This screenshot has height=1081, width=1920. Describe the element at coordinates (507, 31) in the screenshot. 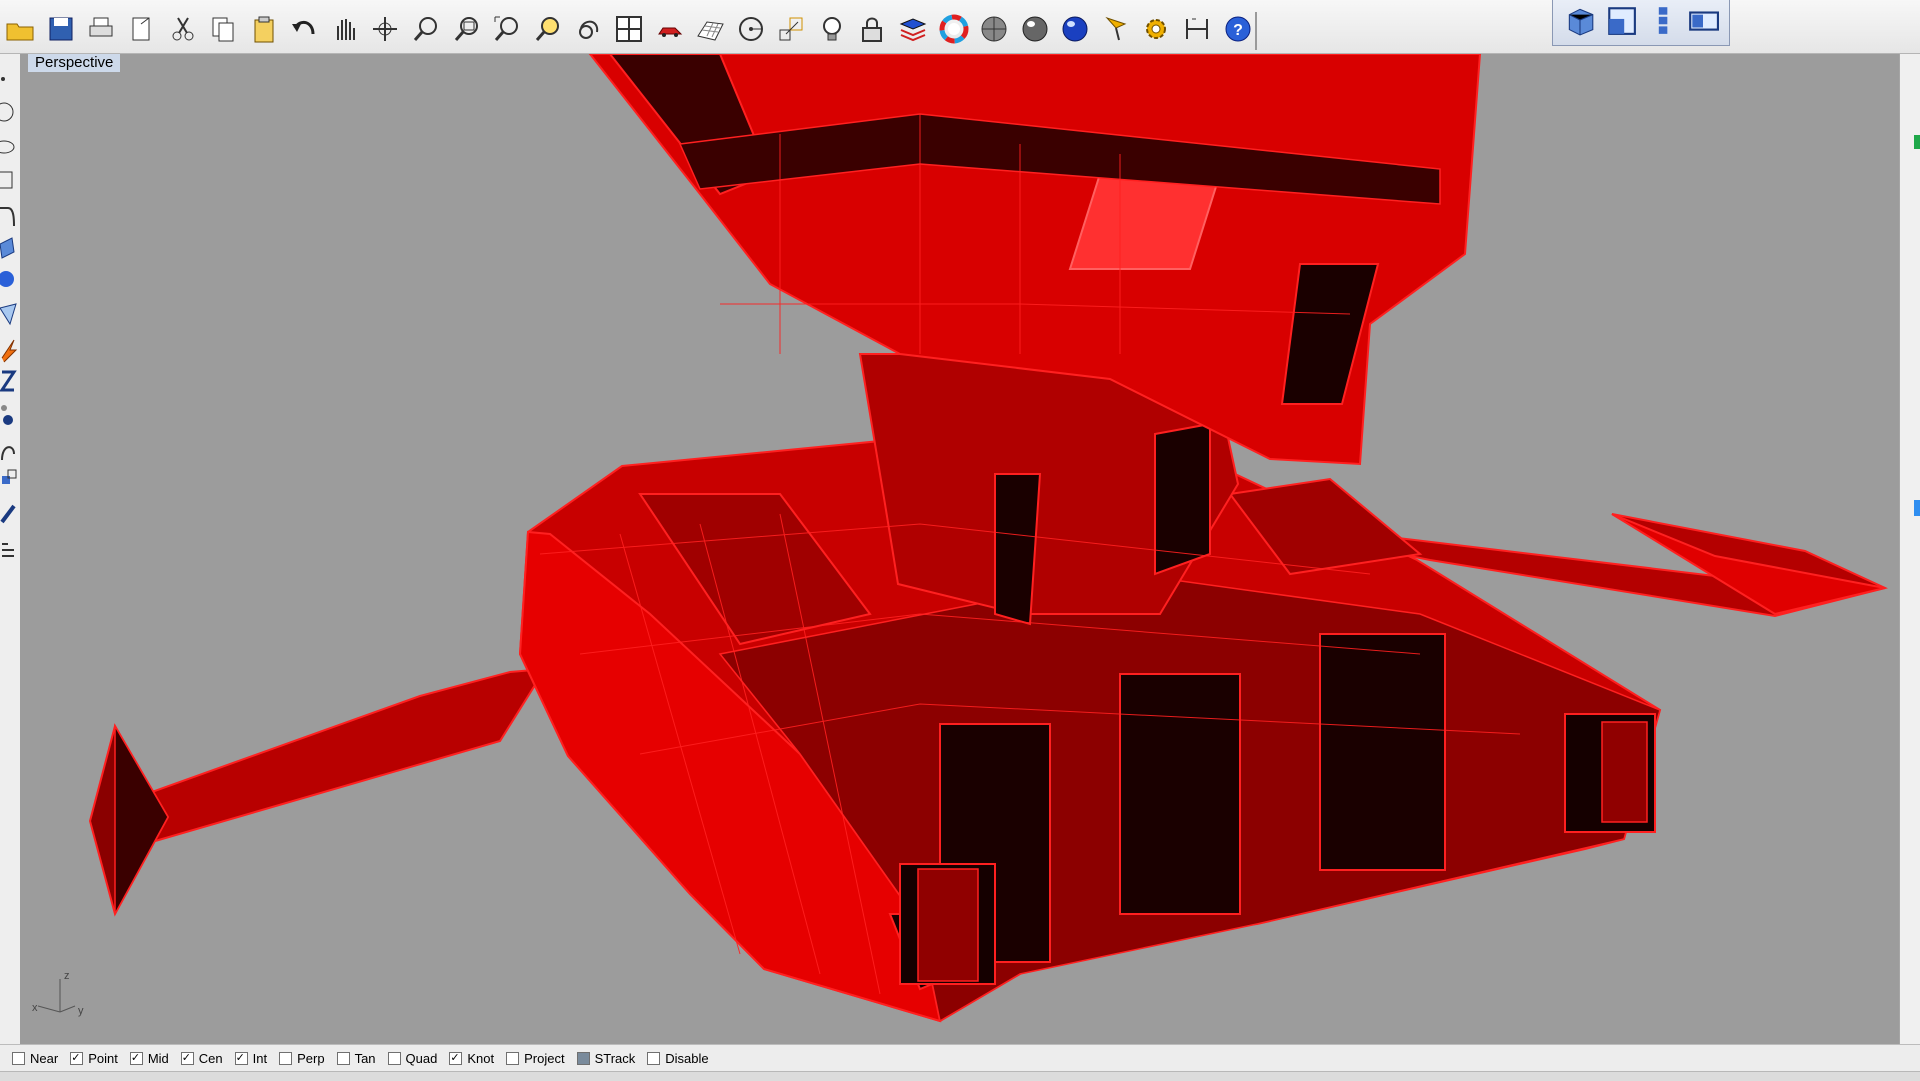

I see `zoom-extents-button` at that location.